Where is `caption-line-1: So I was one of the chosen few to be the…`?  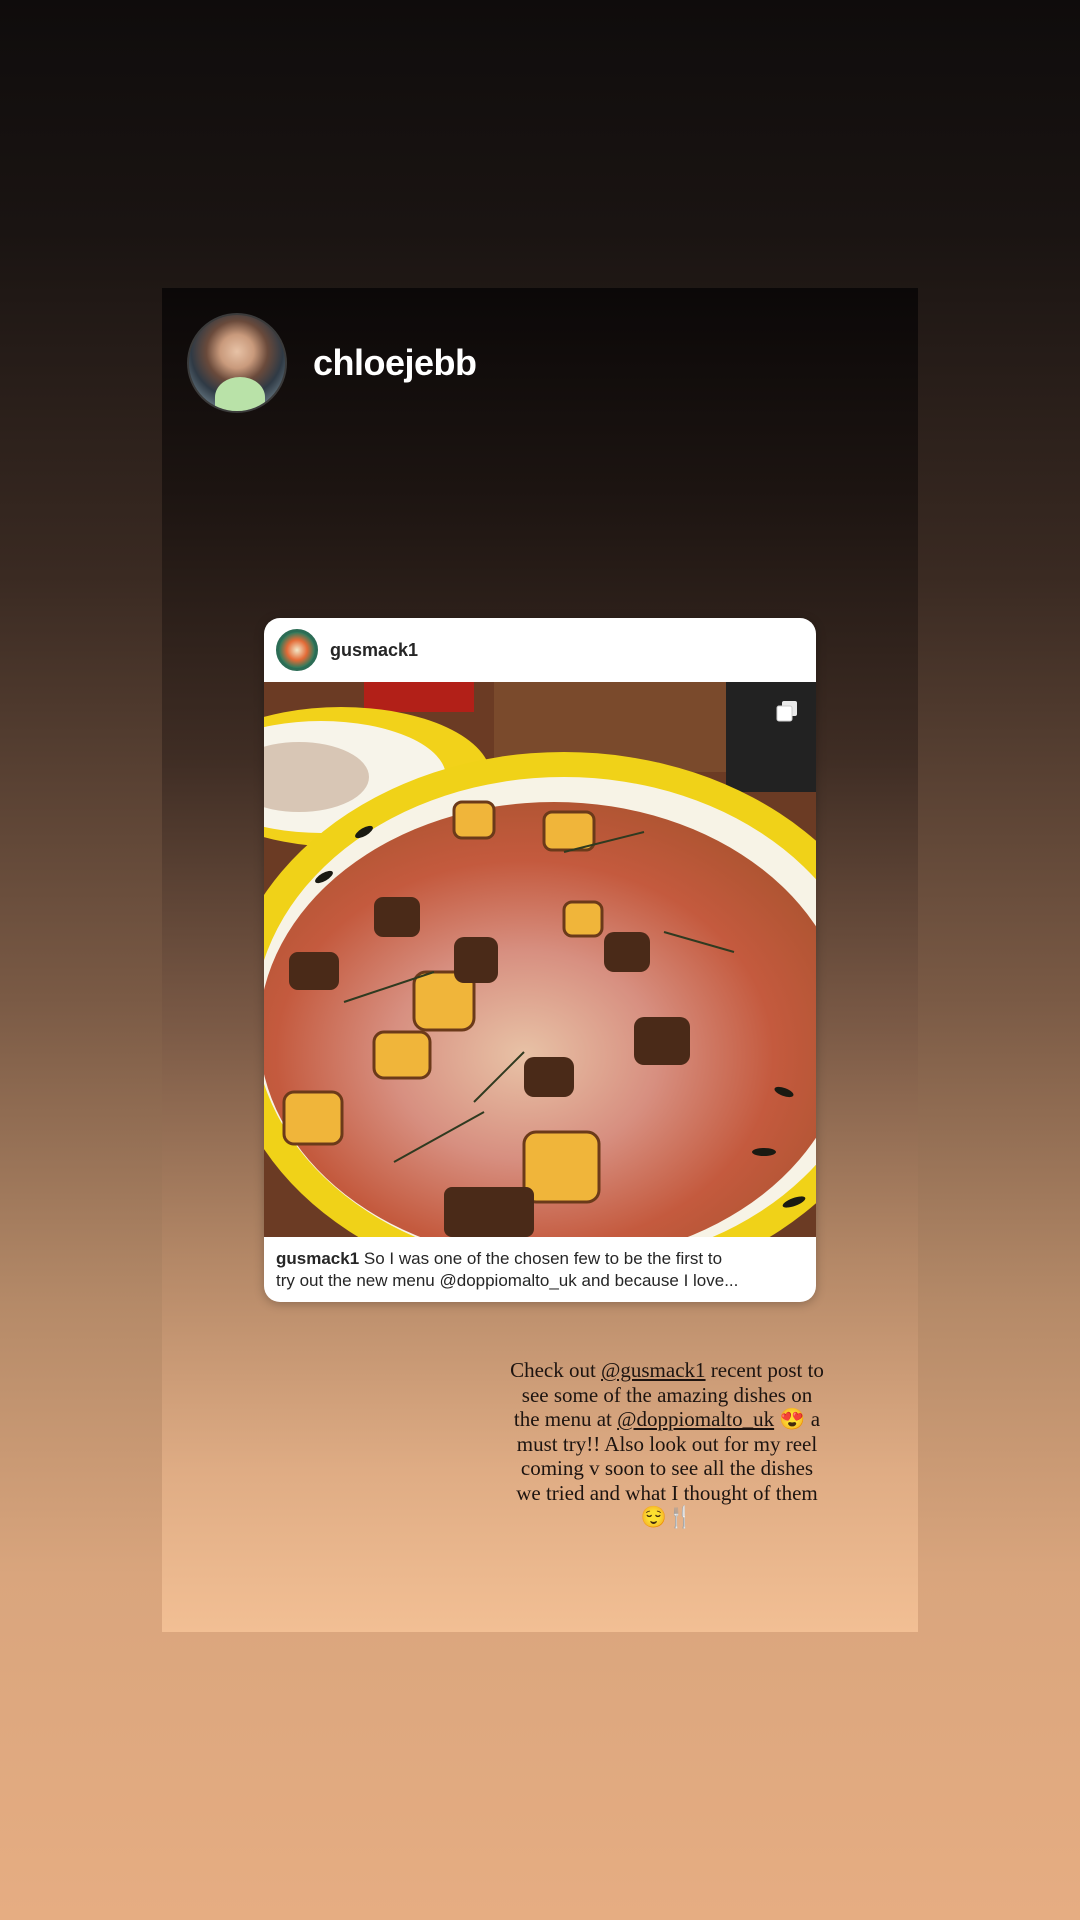 caption-line-1: So I was one of the chosen few to be the… is located at coordinates (543, 1258).